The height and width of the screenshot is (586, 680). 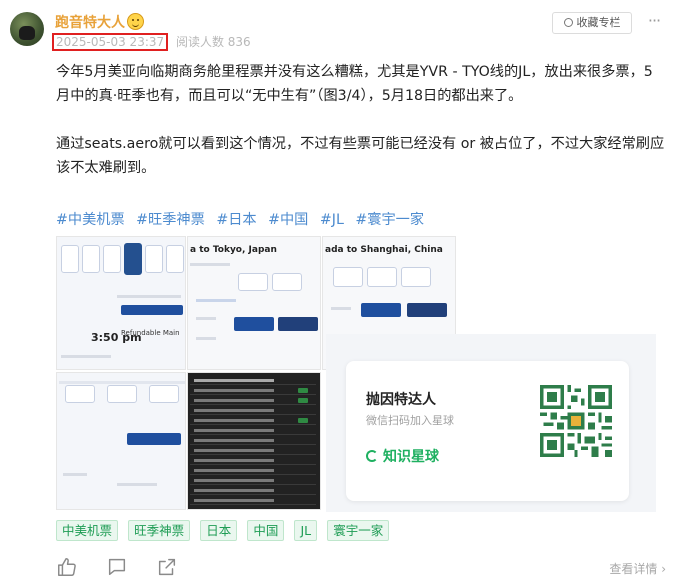 I want to click on post-meta: 2025-05-03 23:37 阅读人数 836, so click(x=151, y=42).